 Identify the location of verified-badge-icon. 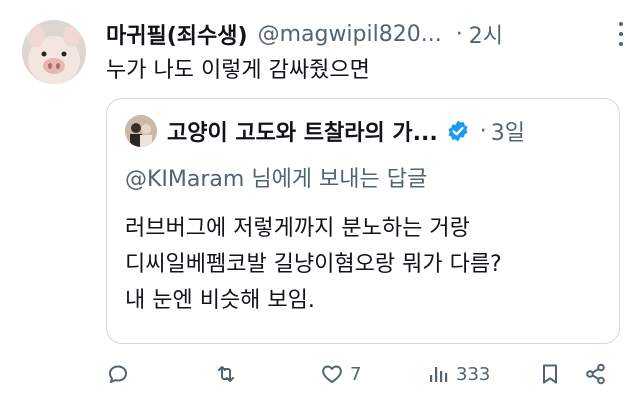
(458, 131).